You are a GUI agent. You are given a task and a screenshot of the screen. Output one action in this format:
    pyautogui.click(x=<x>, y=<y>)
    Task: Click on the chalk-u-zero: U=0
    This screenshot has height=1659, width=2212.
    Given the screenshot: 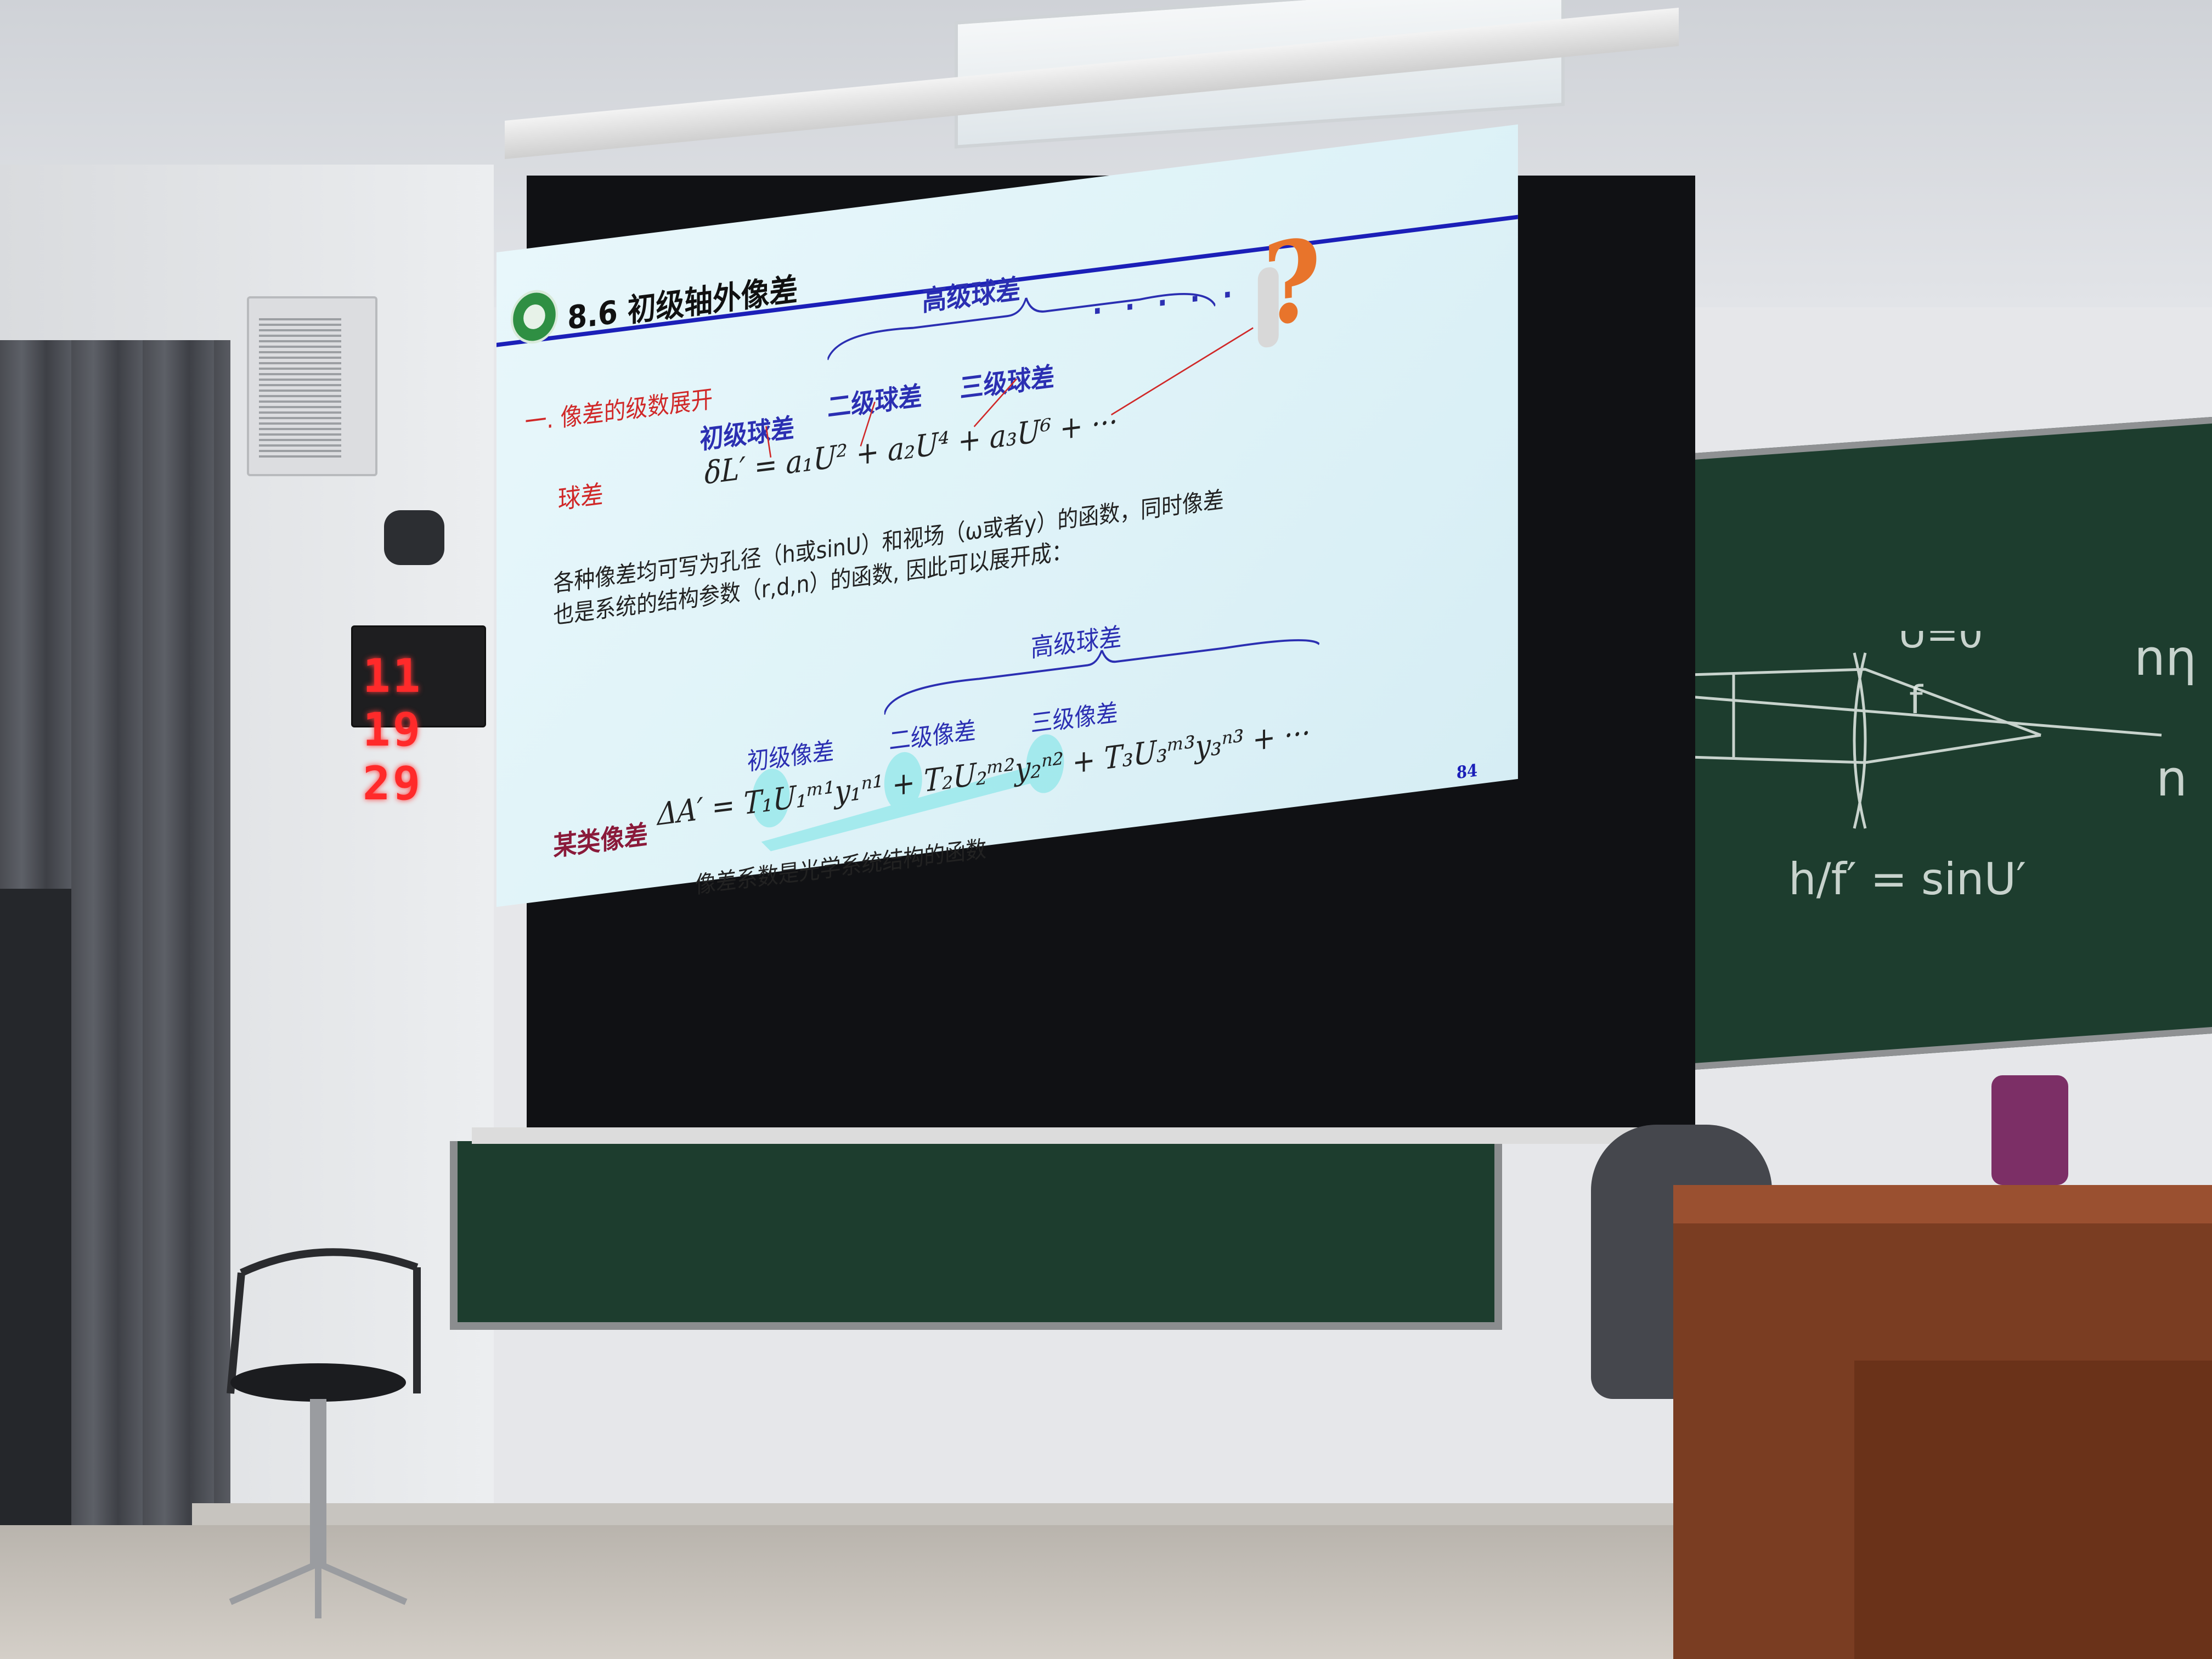 What is the action you would take?
    pyautogui.click(x=1940, y=644)
    